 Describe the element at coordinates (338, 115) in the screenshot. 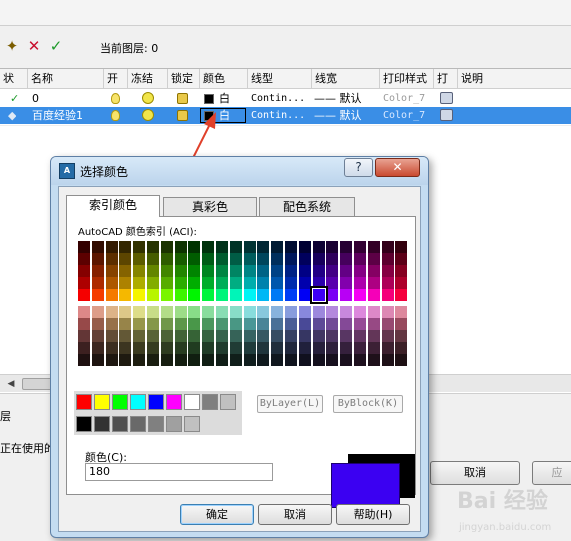

I see `lineweight: —— 默认` at that location.